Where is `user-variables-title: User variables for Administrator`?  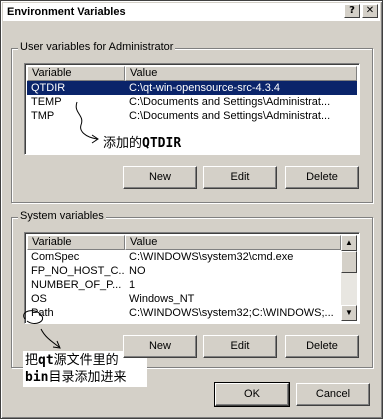
user-variables-title: User variables for Administrator is located at coordinates (97, 47).